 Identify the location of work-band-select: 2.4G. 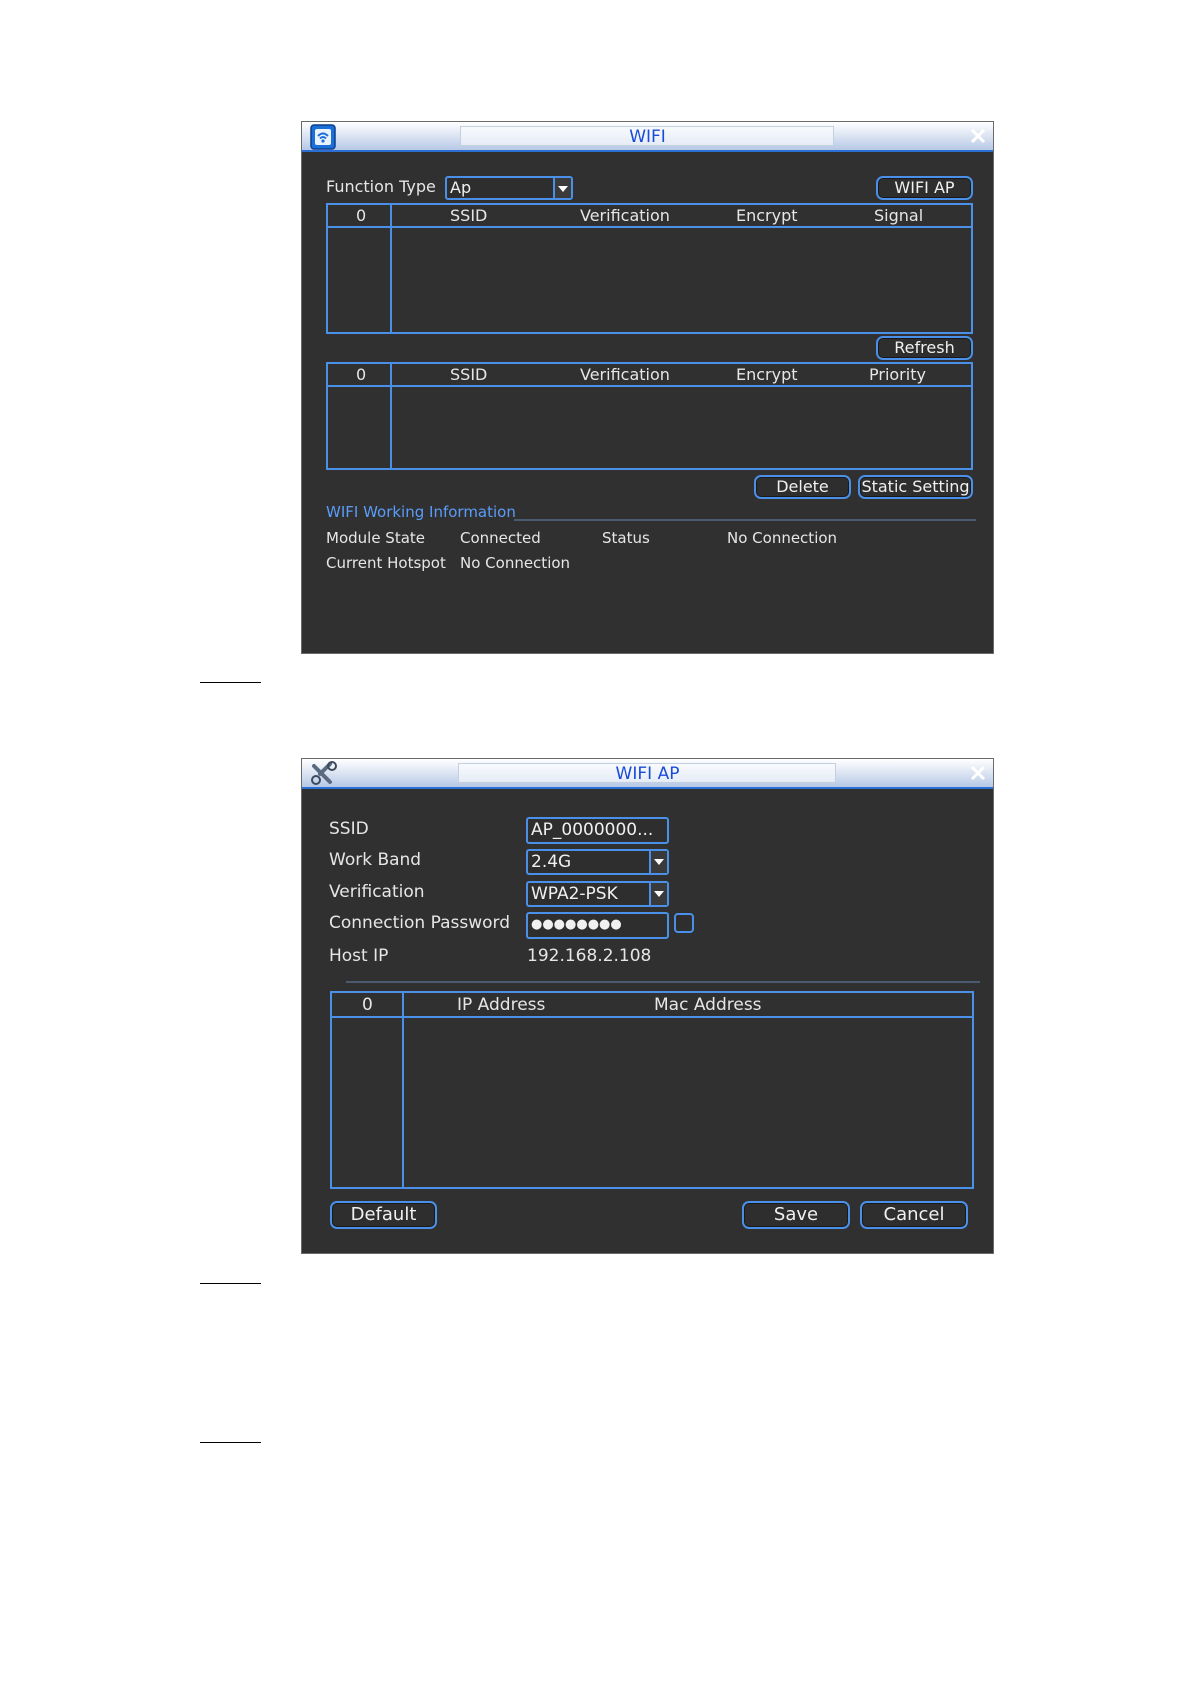
(597, 862).